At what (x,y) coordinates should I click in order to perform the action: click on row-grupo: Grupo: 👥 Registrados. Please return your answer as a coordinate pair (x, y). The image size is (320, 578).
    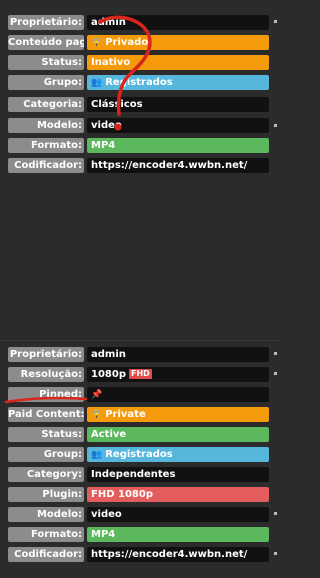
    Looking at the image, I should click on (139, 83).